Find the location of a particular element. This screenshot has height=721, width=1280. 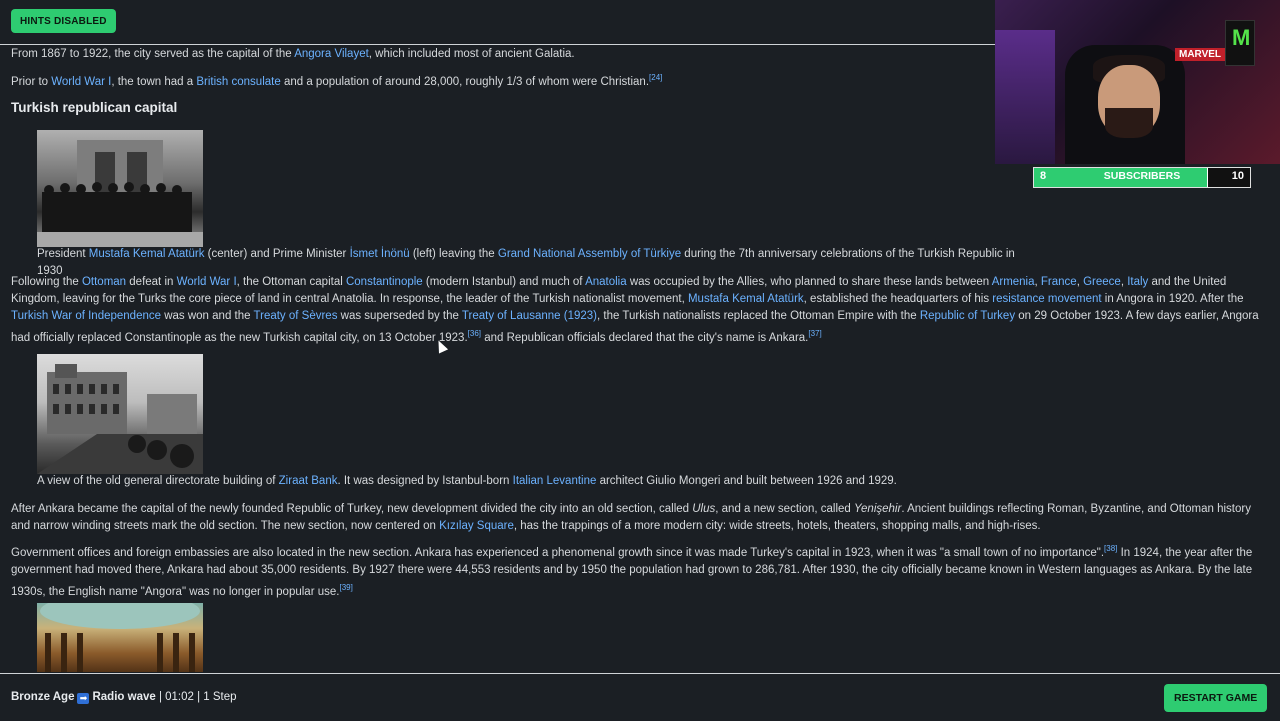

text: of whom were Christian. is located at coordinates (586, 81).